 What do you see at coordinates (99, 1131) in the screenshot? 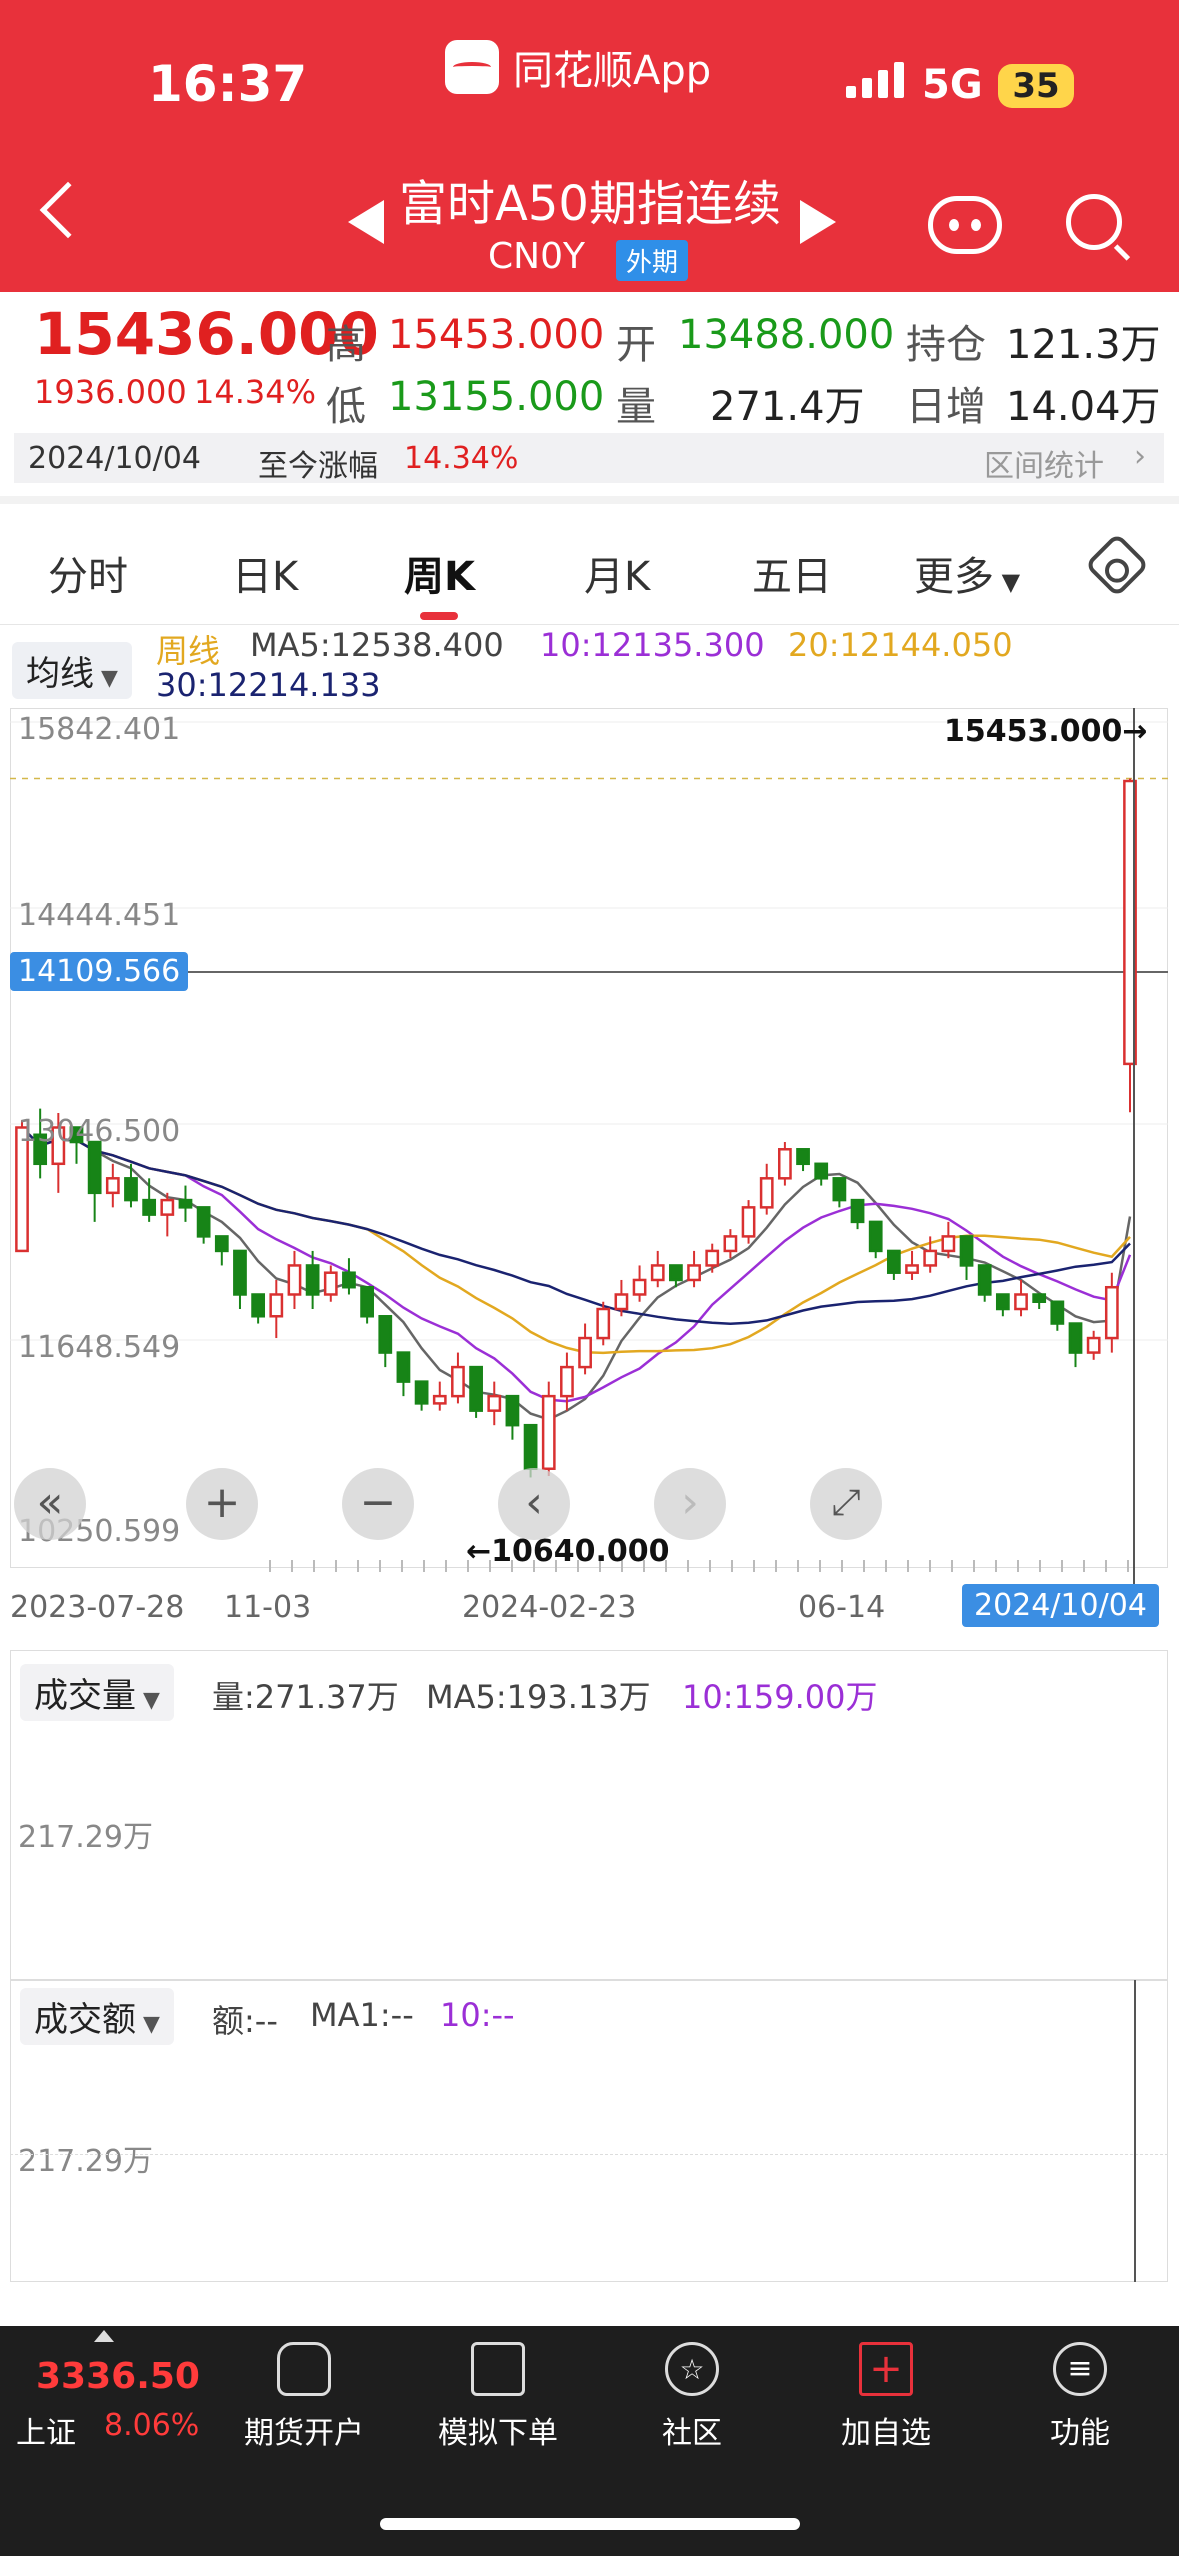
I see `price-axis-label: 13046.500` at bounding box center [99, 1131].